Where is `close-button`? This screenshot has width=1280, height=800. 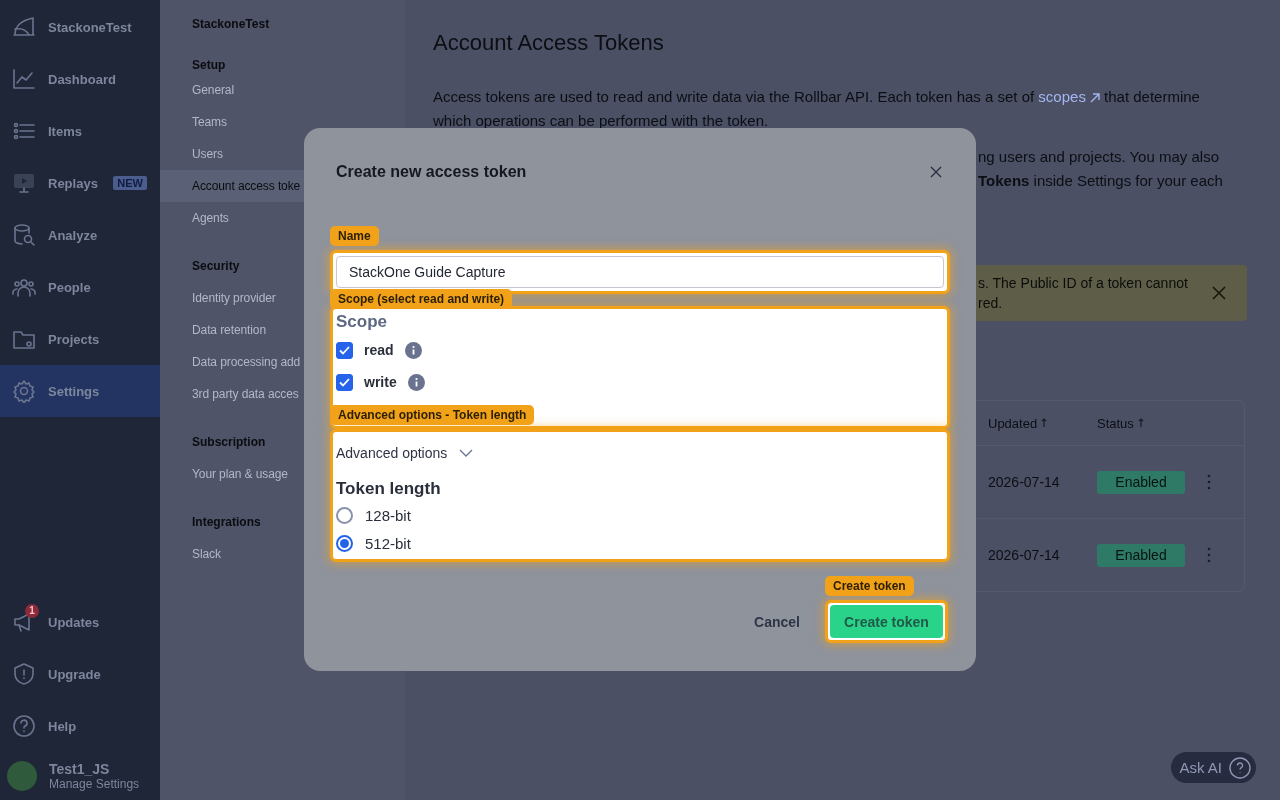
close-button is located at coordinates (936, 172).